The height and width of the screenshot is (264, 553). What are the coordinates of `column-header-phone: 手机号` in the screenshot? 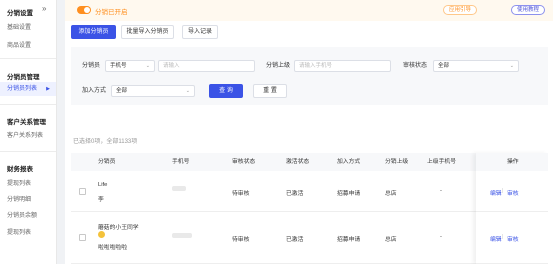 It's located at (181, 162).